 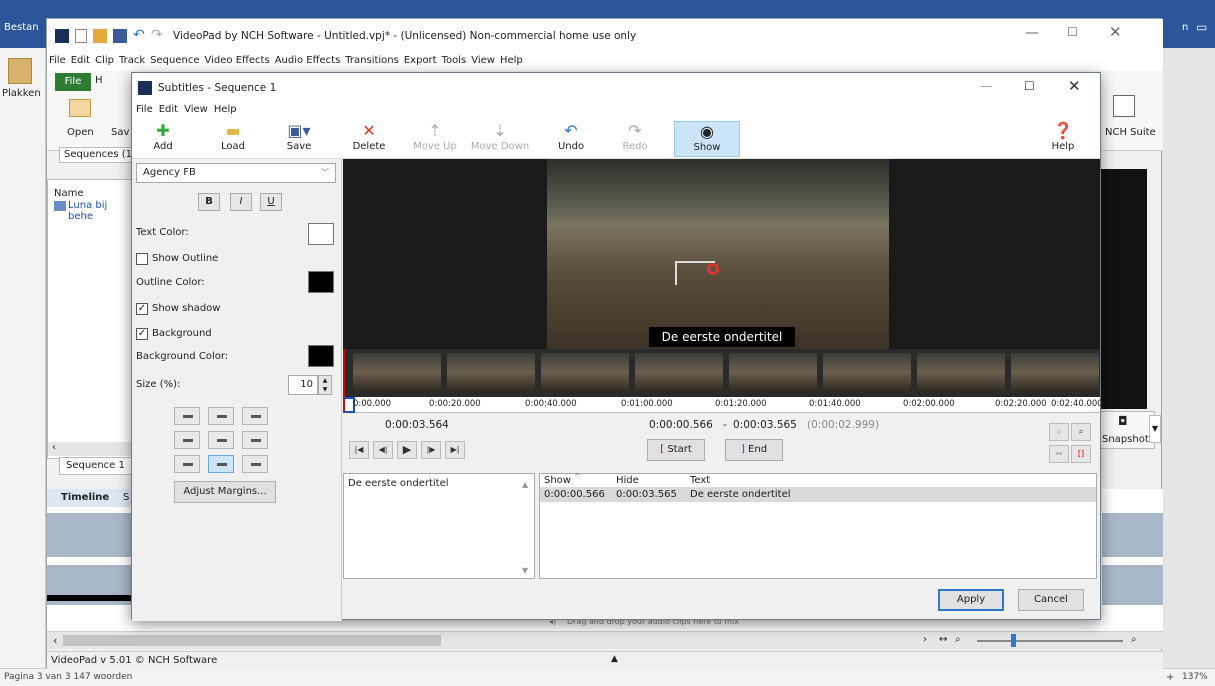 I want to click on name-column-header: Name, so click(x=69, y=193).